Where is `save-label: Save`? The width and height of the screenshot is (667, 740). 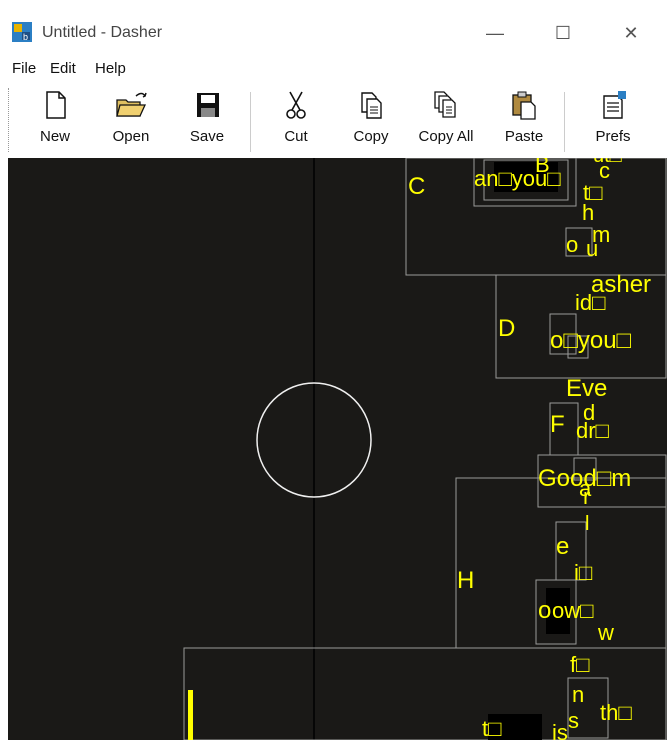 save-label: Save is located at coordinates (207, 136).